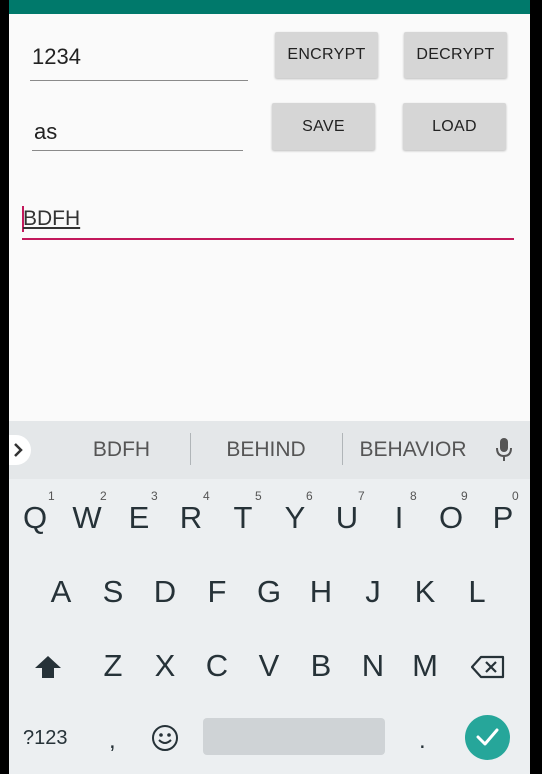 The image size is (542, 774). I want to click on suggestion-1: BDFH, so click(121, 450).